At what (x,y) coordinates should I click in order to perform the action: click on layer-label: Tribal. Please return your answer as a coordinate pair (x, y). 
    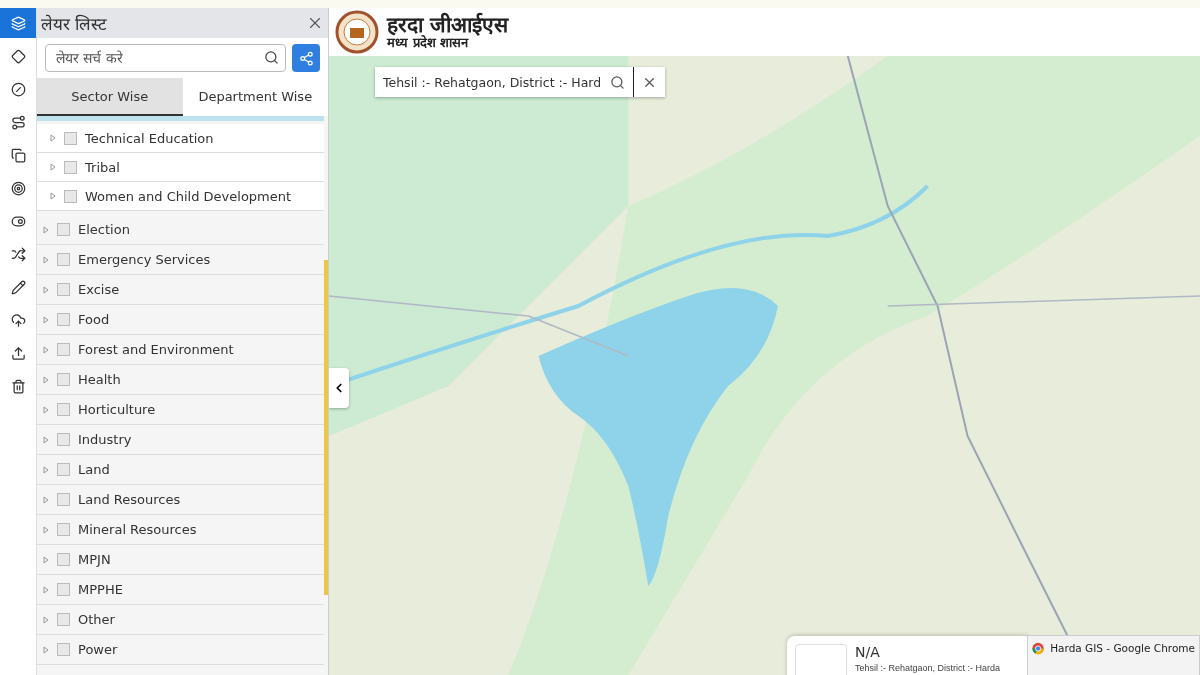
    Looking at the image, I should click on (102, 167).